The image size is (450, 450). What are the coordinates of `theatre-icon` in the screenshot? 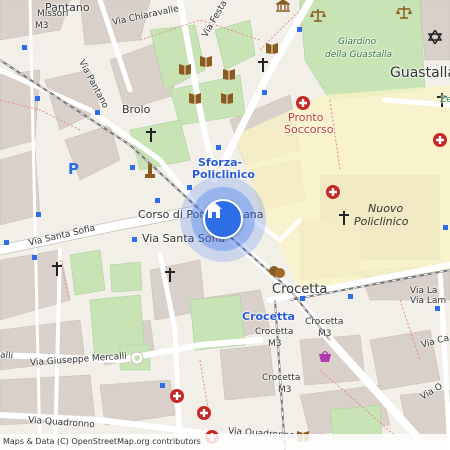 It's located at (277, 272).